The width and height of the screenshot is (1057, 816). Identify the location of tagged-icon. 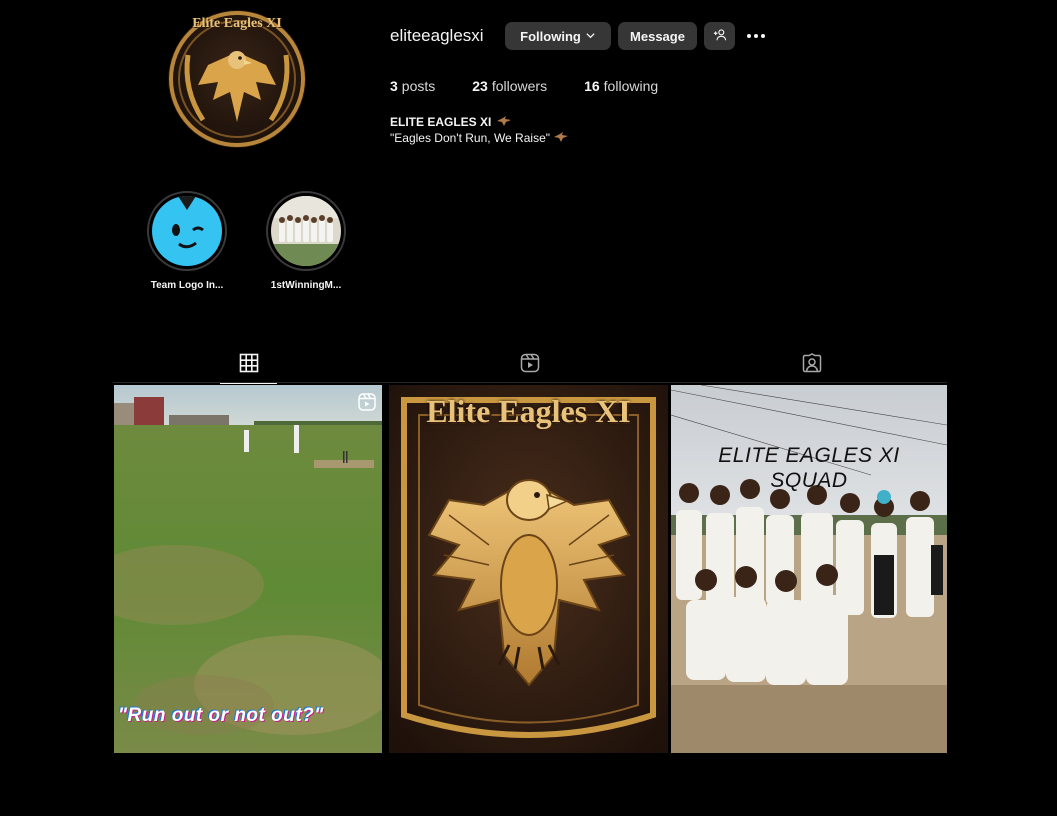
(812, 365).